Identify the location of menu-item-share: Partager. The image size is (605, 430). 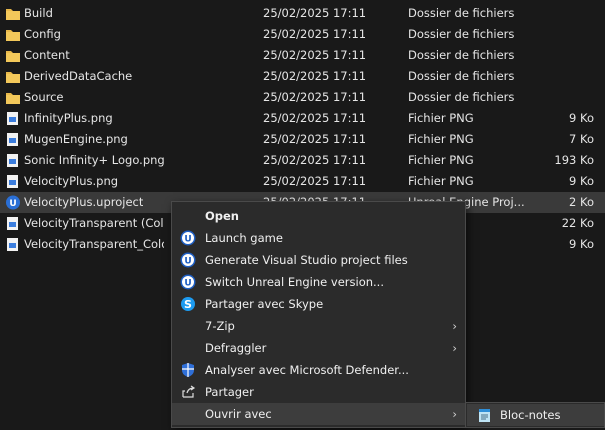
(318, 392).